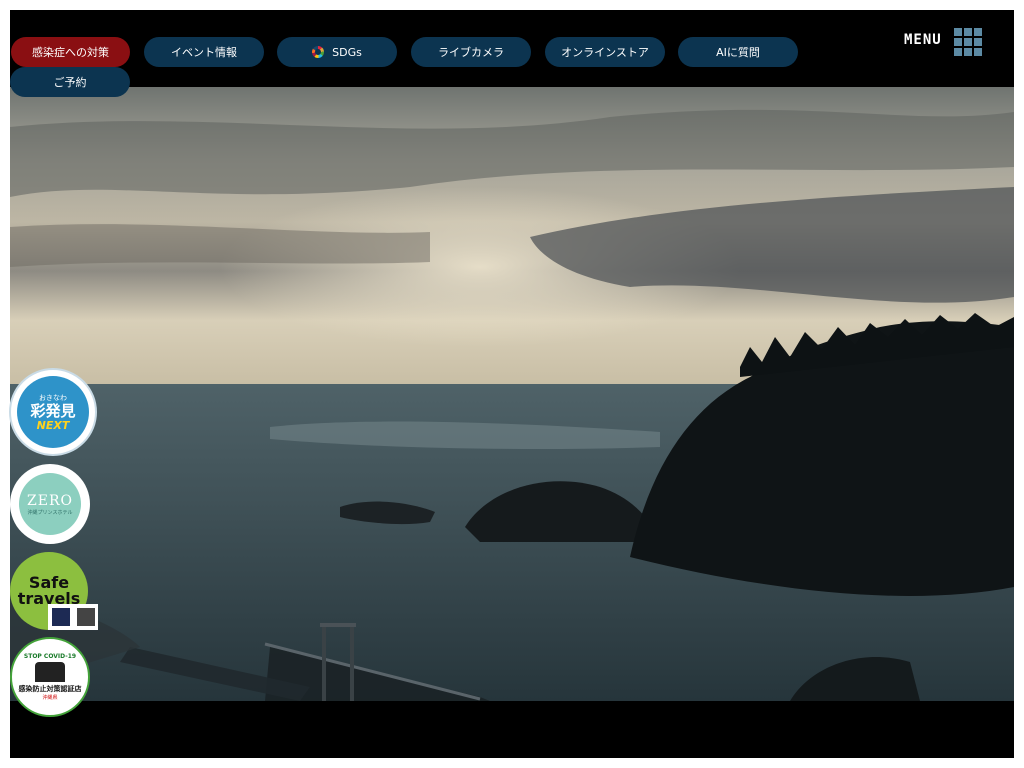  What do you see at coordinates (968, 42) in the screenshot?
I see `grid-menu-icon` at bounding box center [968, 42].